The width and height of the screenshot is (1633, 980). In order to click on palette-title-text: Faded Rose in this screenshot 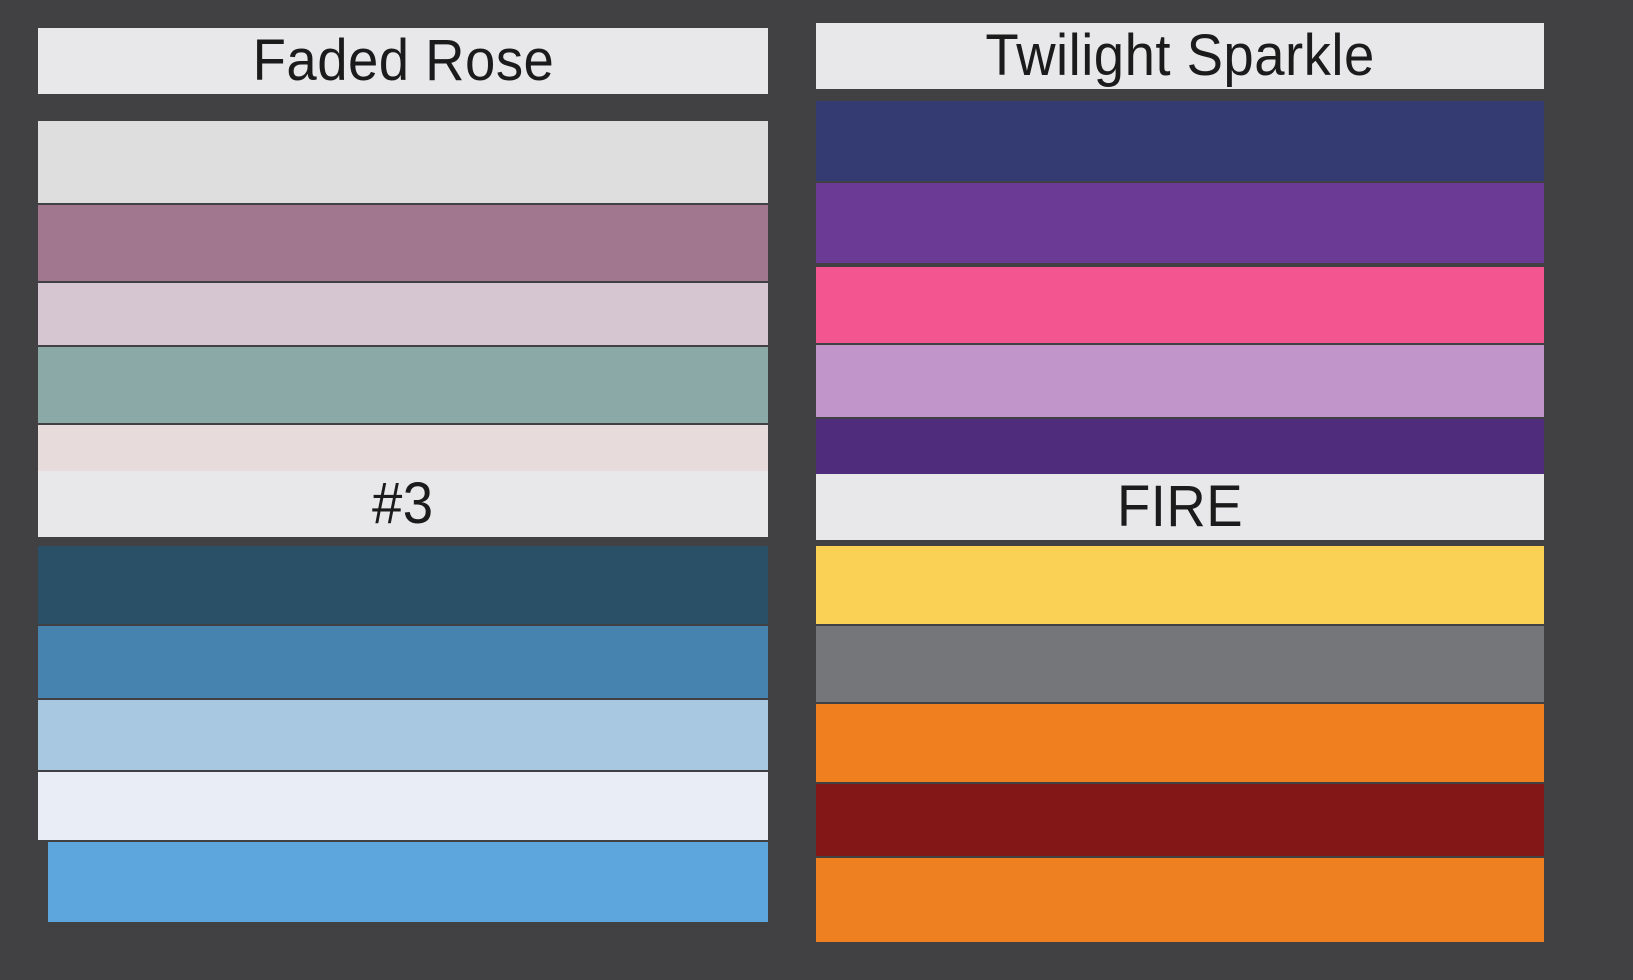, I will do `click(403, 60)`.